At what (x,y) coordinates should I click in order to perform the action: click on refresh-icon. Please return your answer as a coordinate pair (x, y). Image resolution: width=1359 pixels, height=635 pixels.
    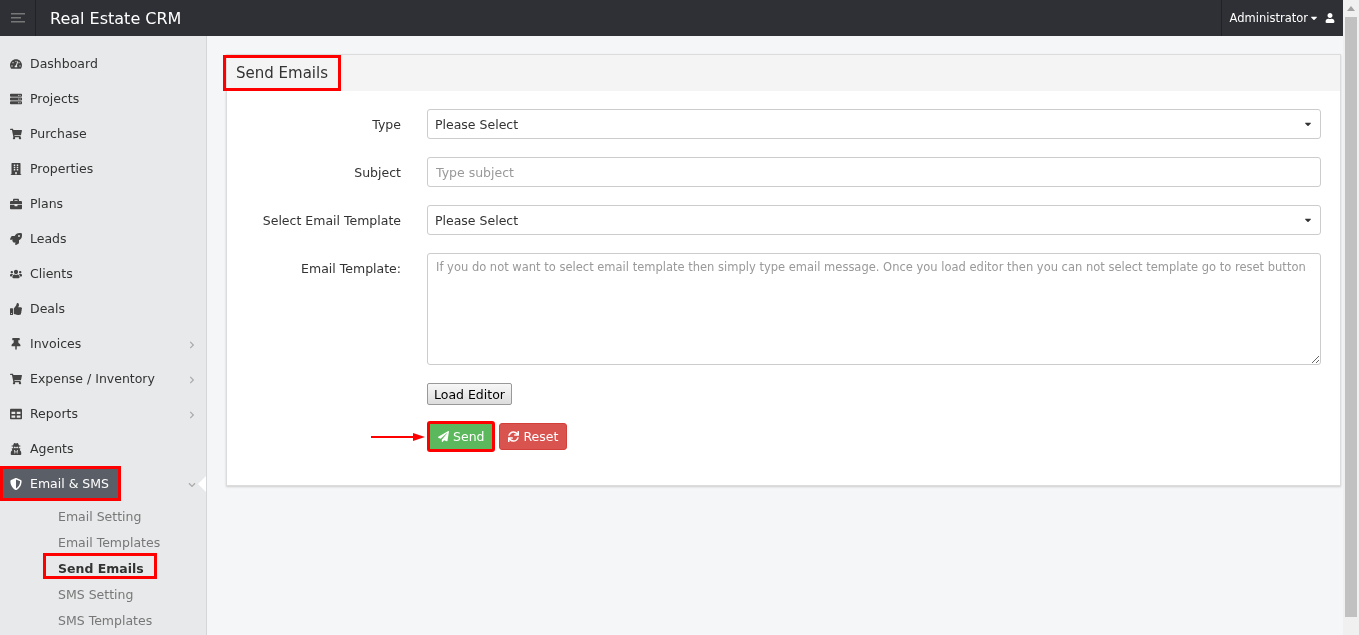
    Looking at the image, I should click on (514, 436).